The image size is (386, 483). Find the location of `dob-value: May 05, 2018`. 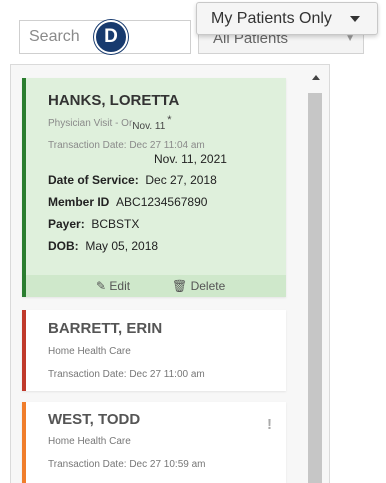

dob-value: May 05, 2018 is located at coordinates (122, 246).